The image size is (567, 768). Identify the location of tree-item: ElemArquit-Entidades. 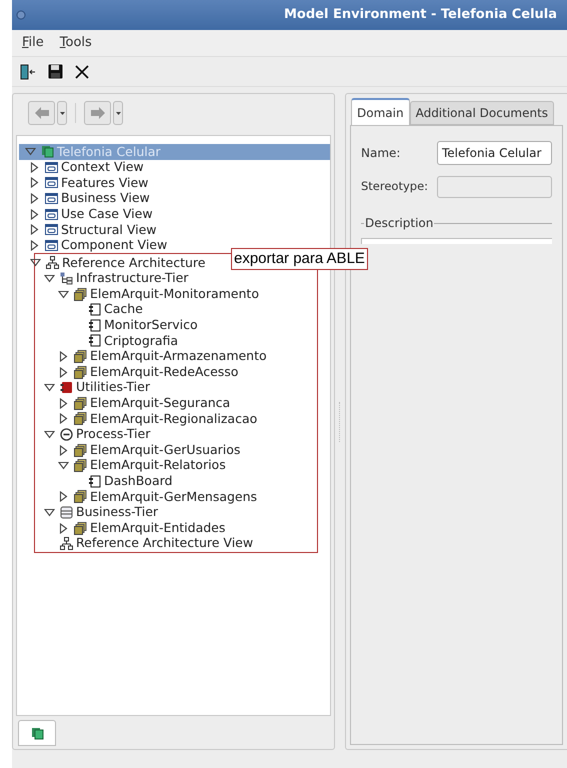
(158, 528).